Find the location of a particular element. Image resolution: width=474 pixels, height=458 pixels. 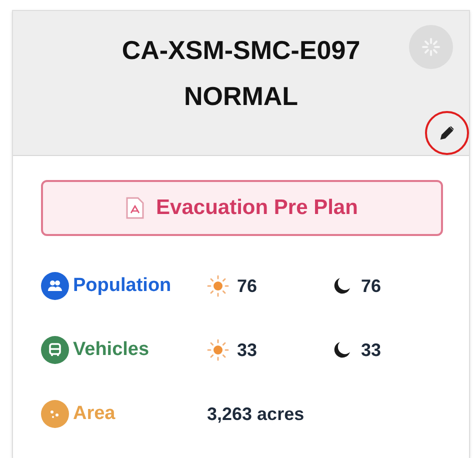

stat-label: Population is located at coordinates (122, 286).